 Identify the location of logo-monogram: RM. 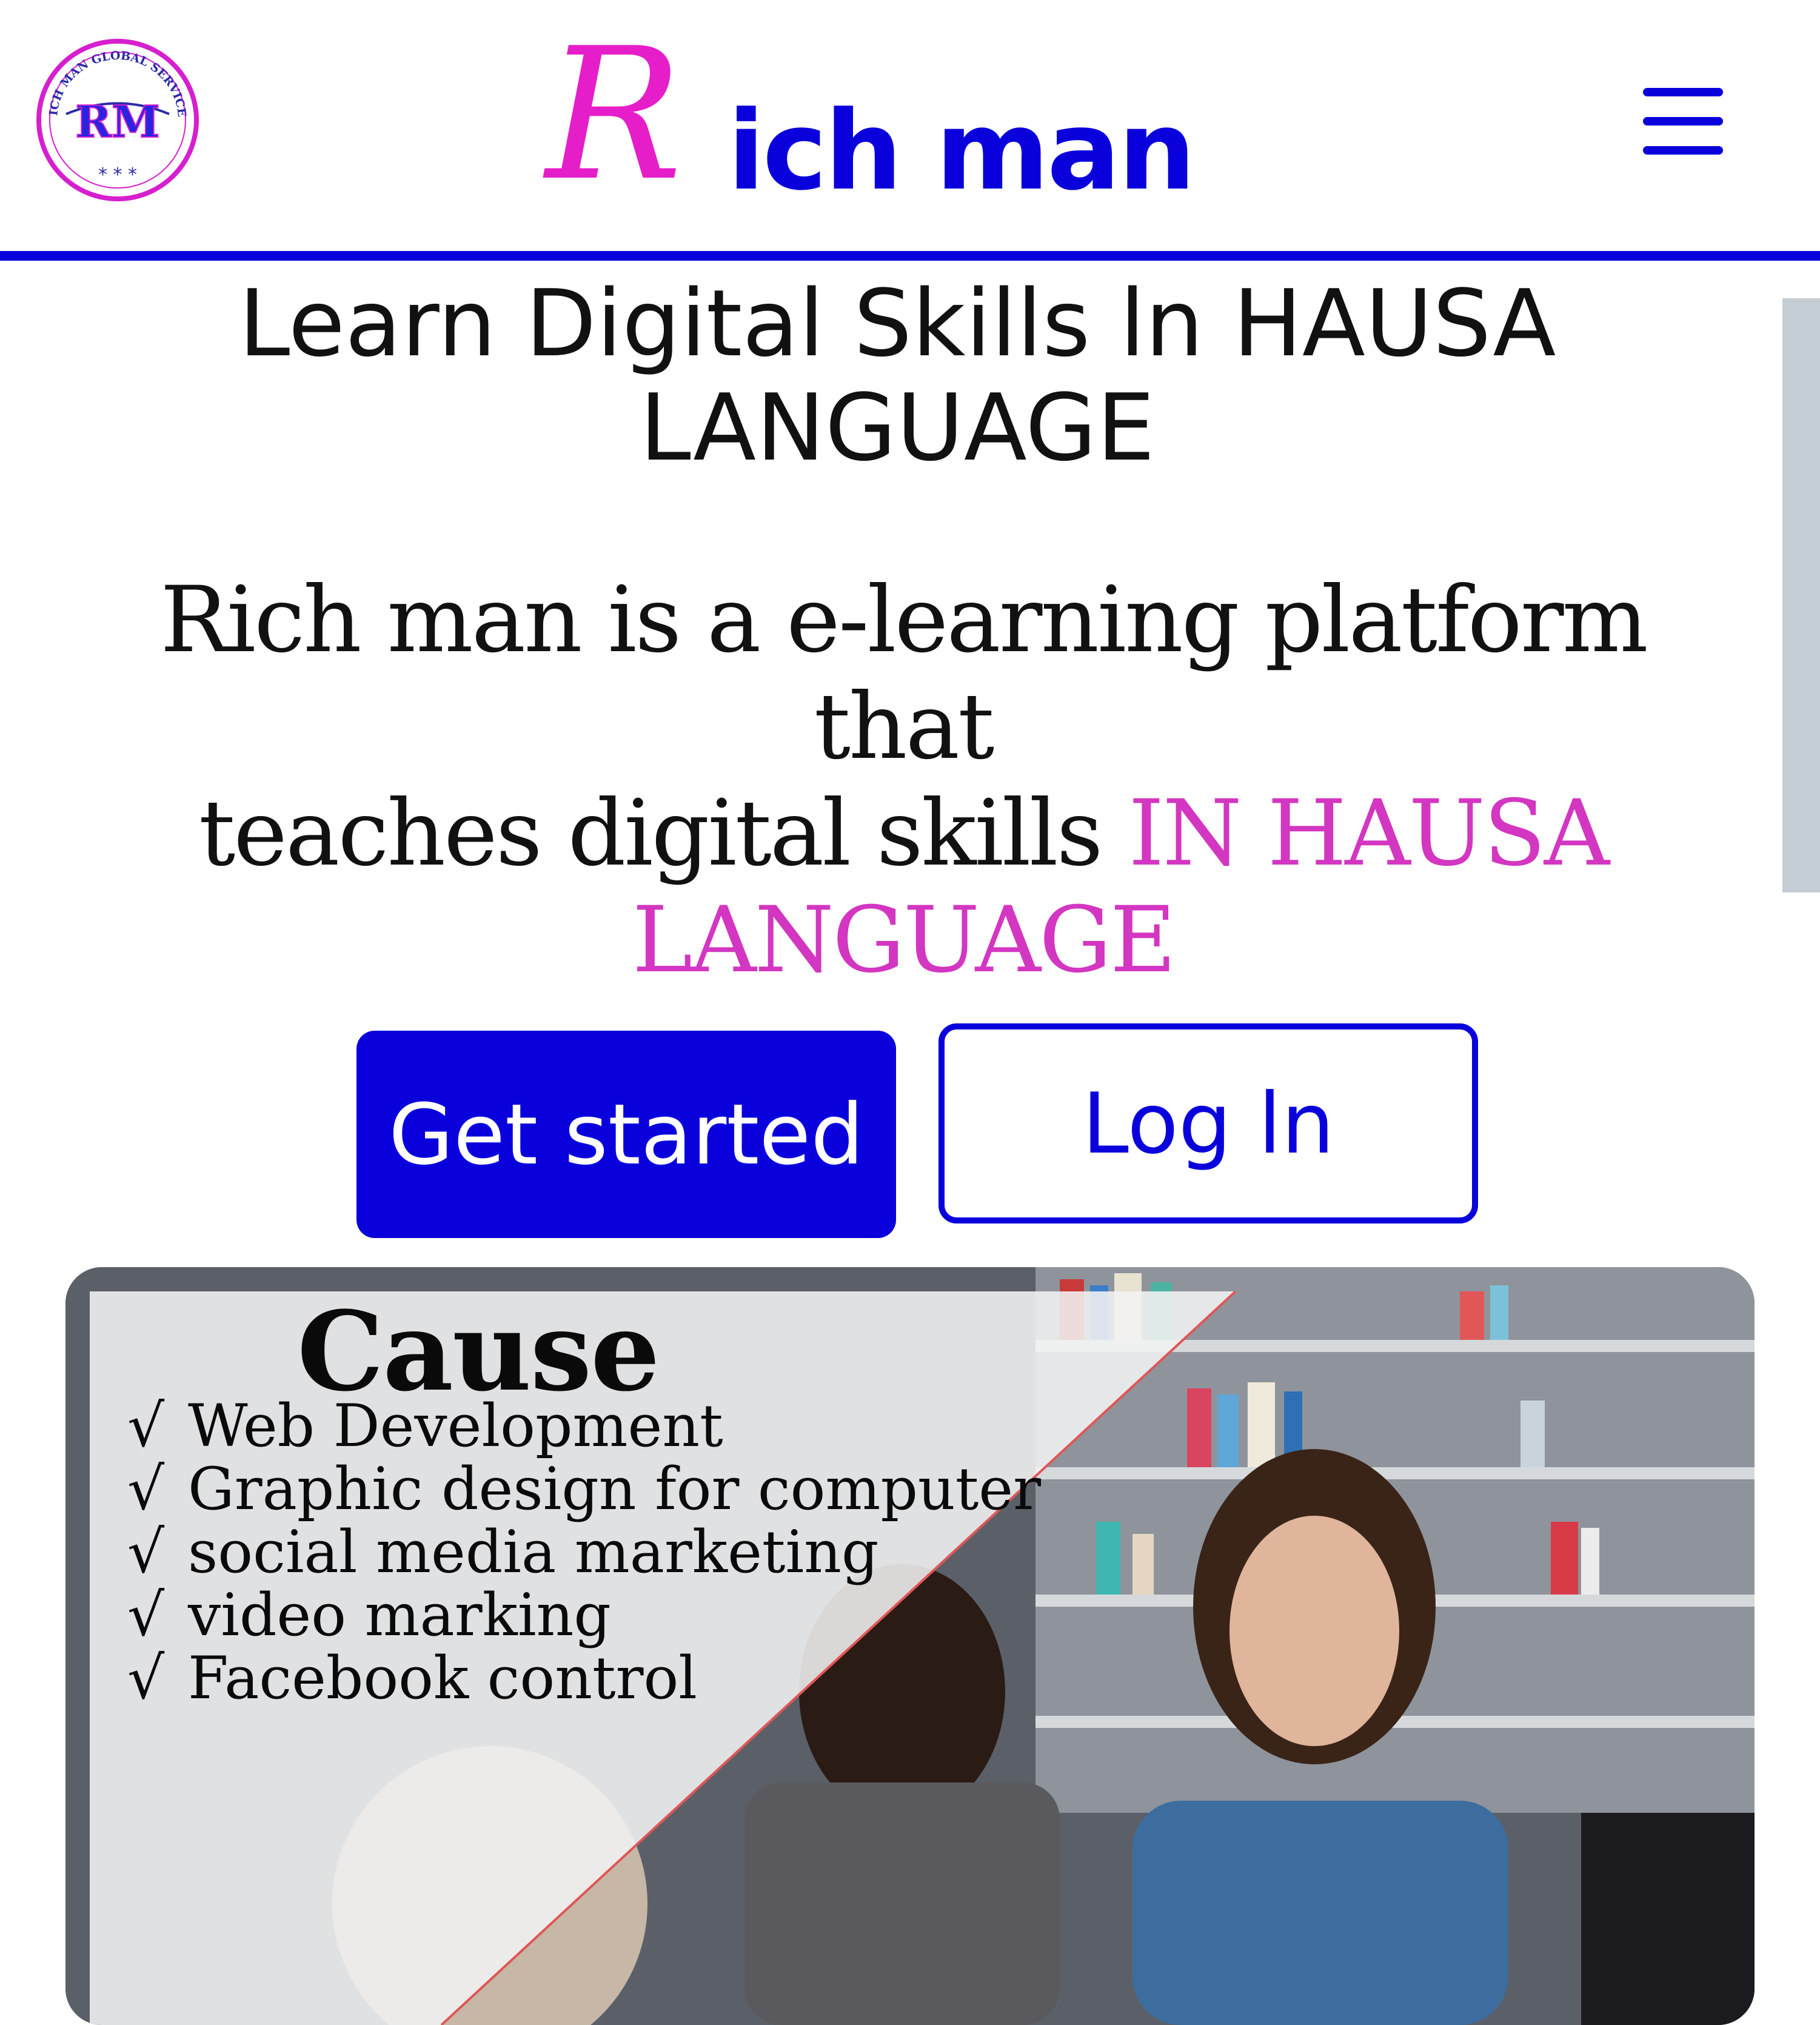
(118, 121).